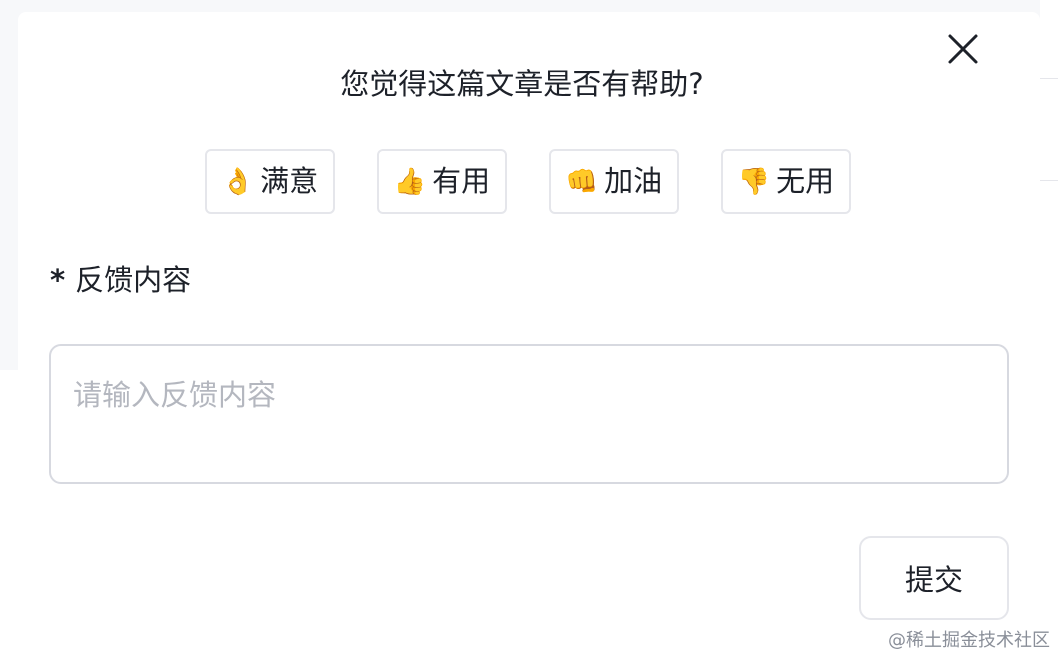  I want to click on reaction-satisfied-button: 👌 满意, so click(270, 181).